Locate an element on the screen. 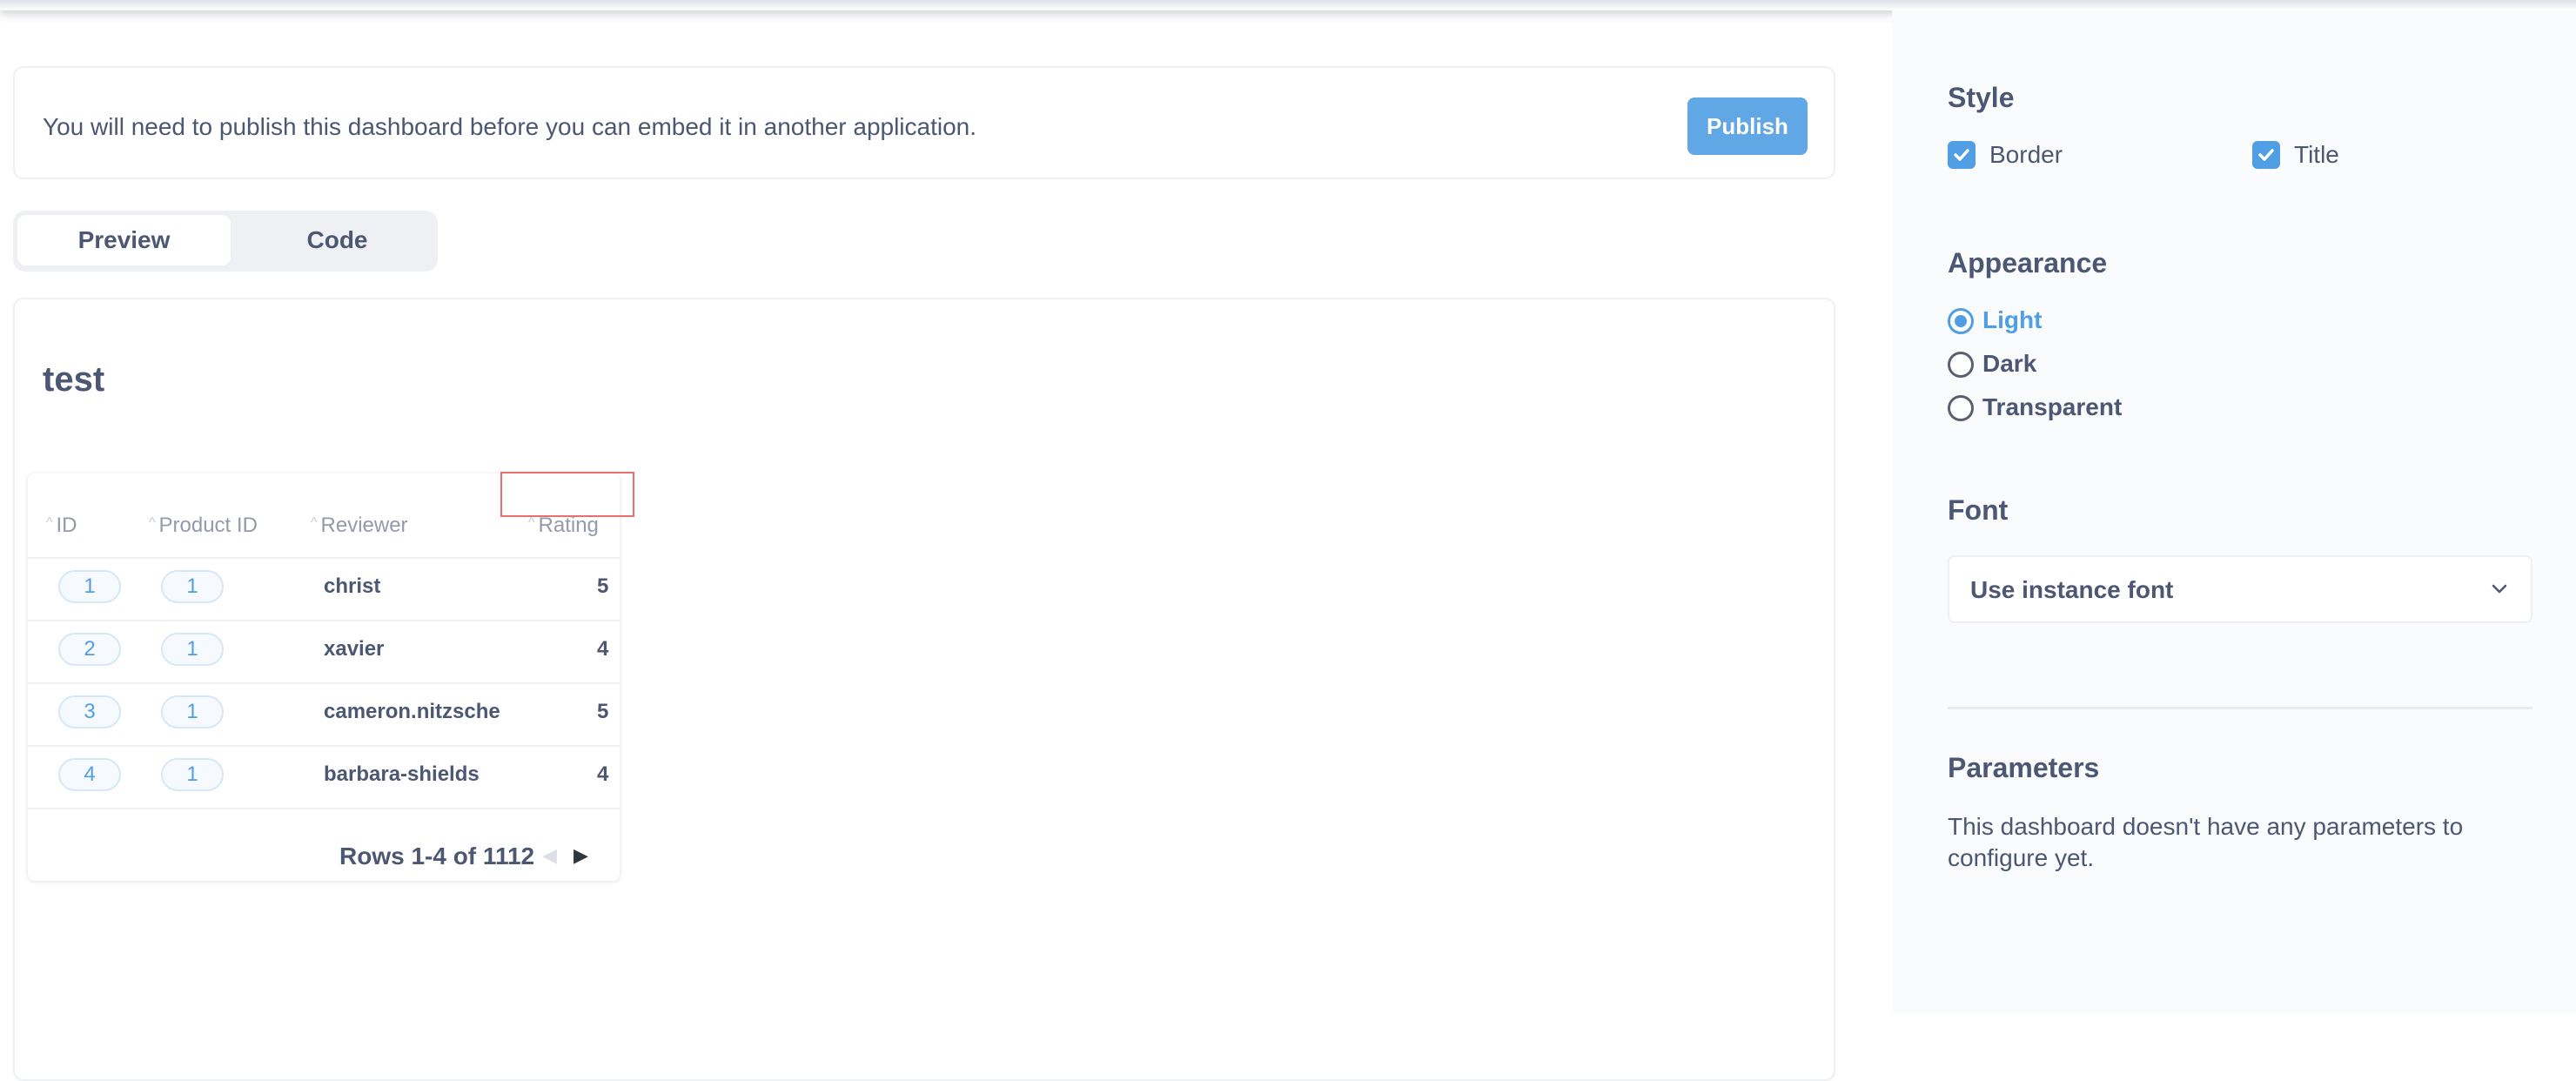  publish-button: Publish is located at coordinates (1747, 126).